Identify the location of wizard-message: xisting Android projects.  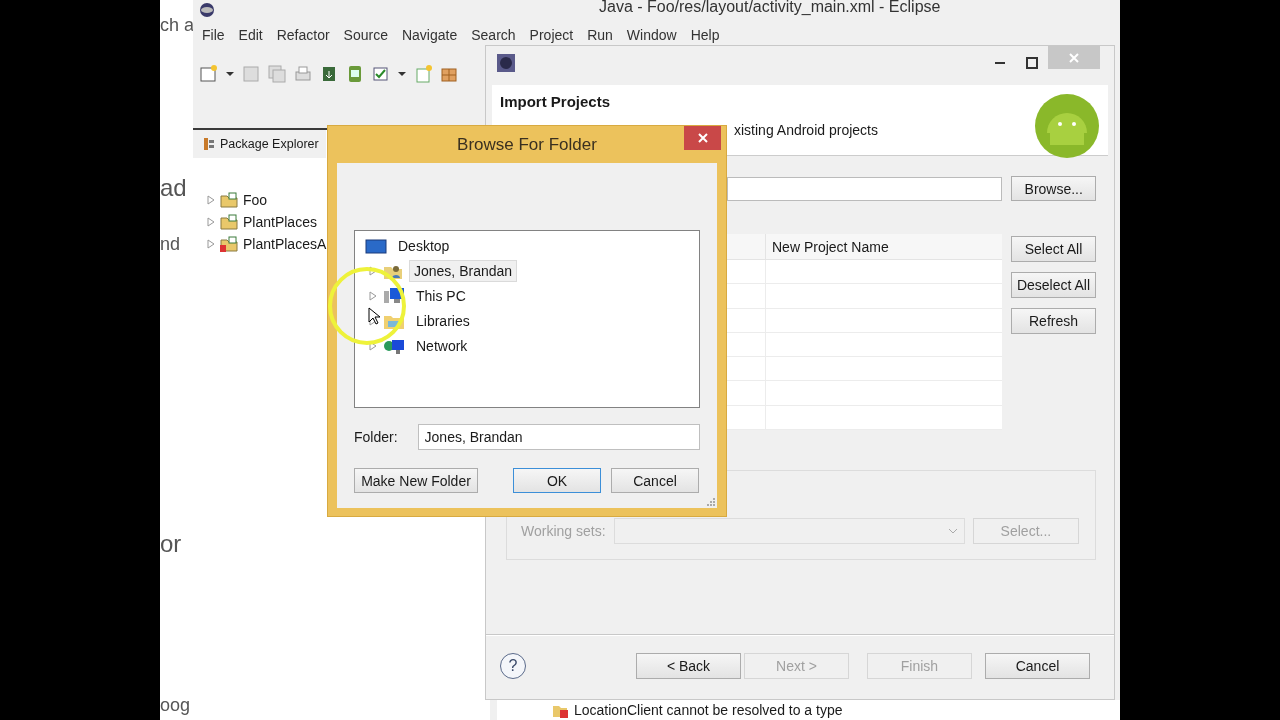
(806, 130).